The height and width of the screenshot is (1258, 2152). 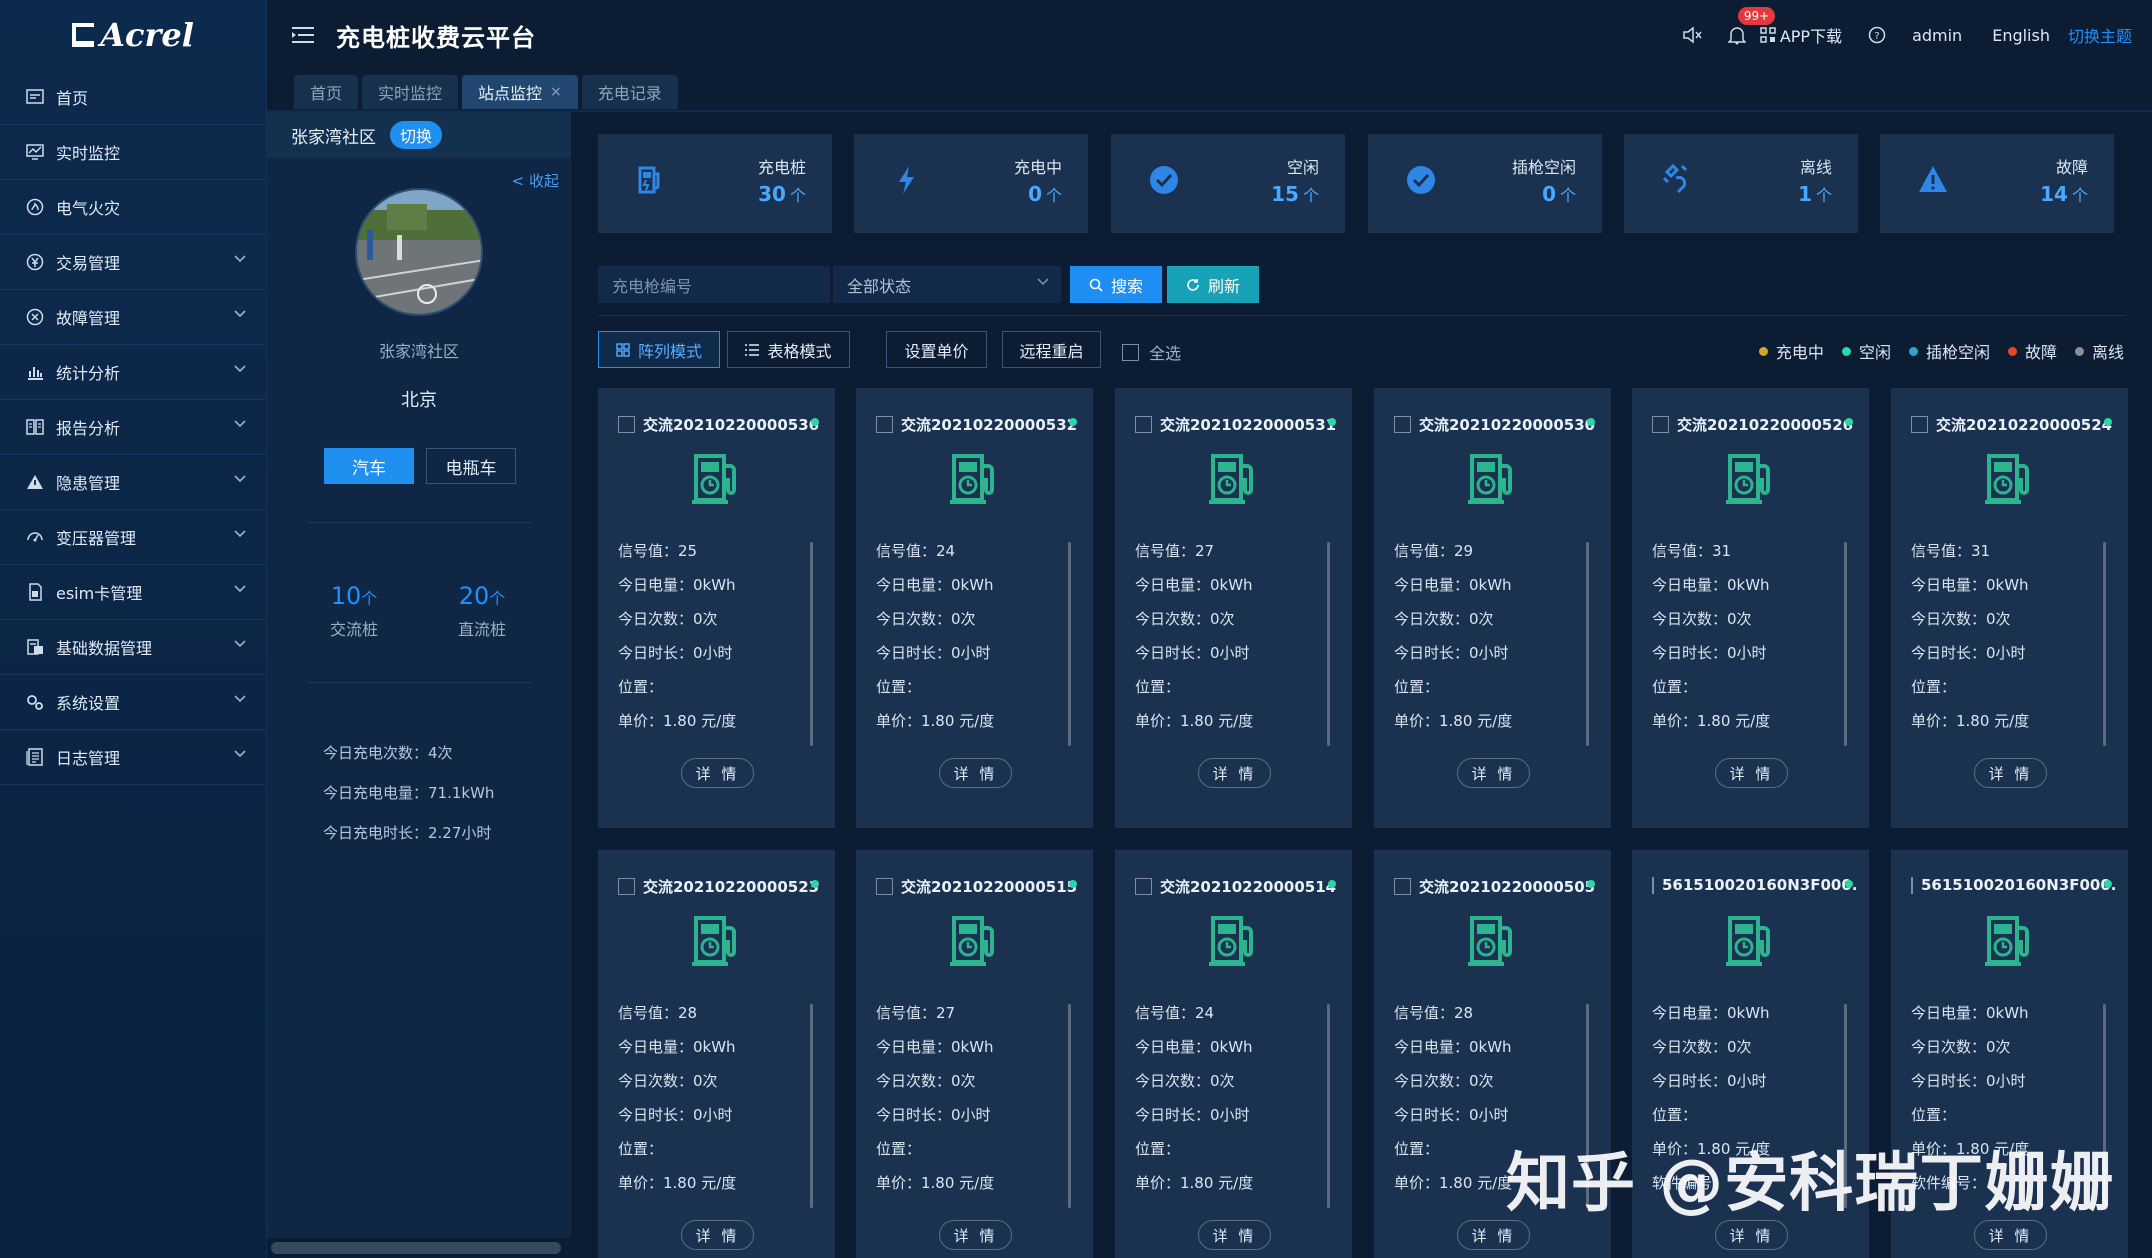 I want to click on sidebar-item: 统计分析, so click(x=133, y=372).